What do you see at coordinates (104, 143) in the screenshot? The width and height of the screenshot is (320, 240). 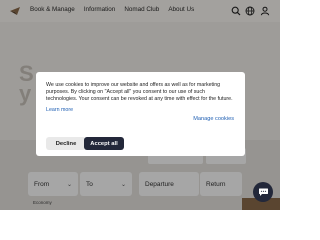 I see `accept-all-button: Accept all` at bounding box center [104, 143].